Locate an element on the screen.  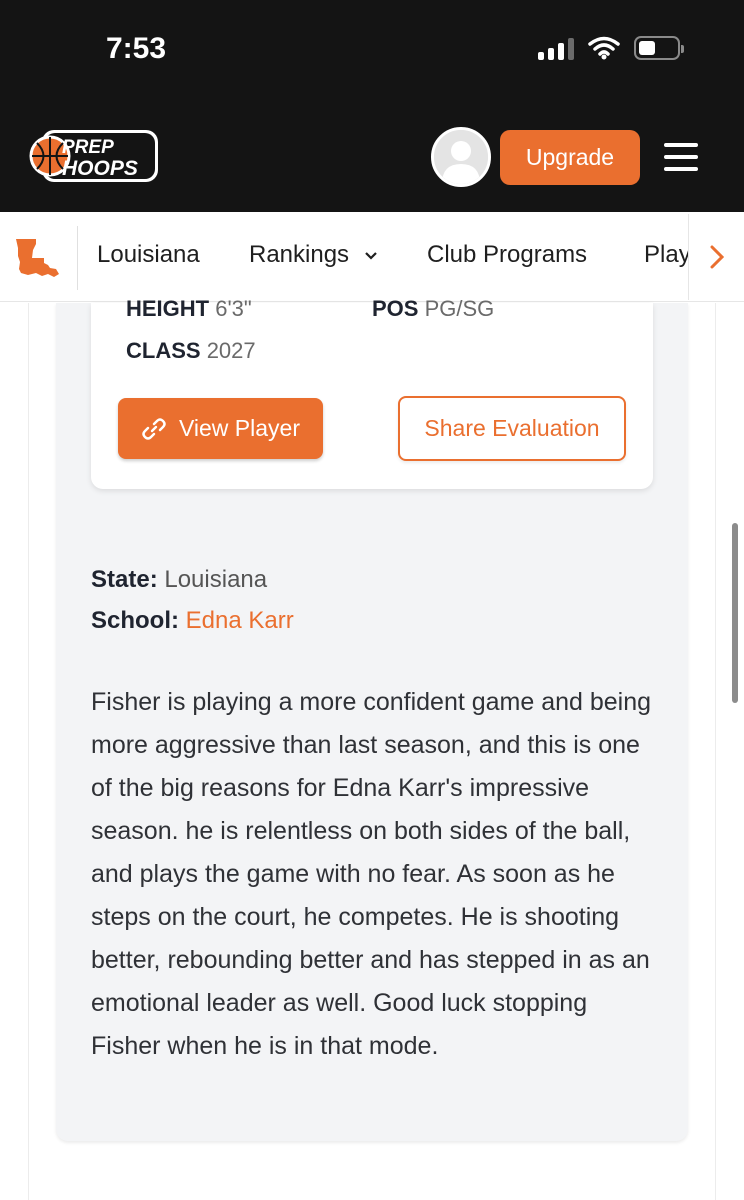
logo-text-hoops: HOOPS is located at coordinates (100, 168).